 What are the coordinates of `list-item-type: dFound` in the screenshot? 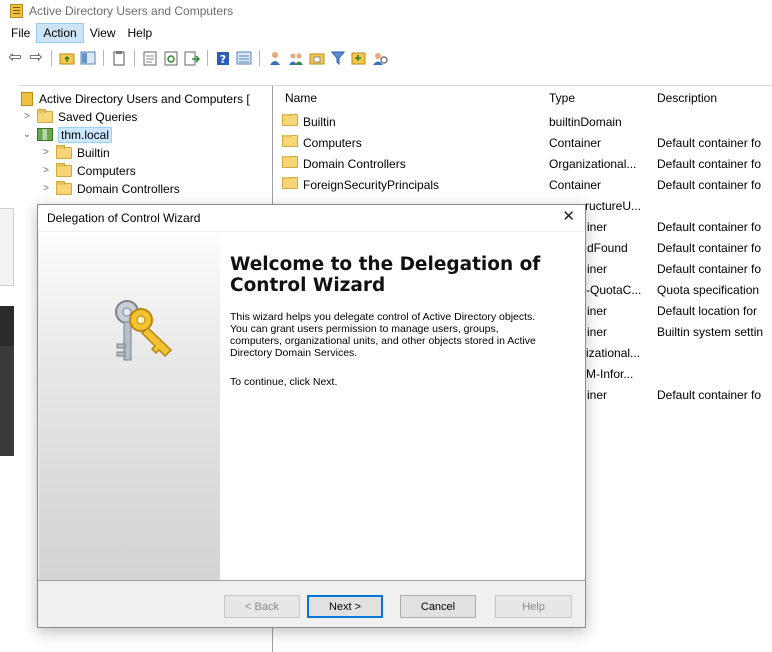 It's located at (607, 248).